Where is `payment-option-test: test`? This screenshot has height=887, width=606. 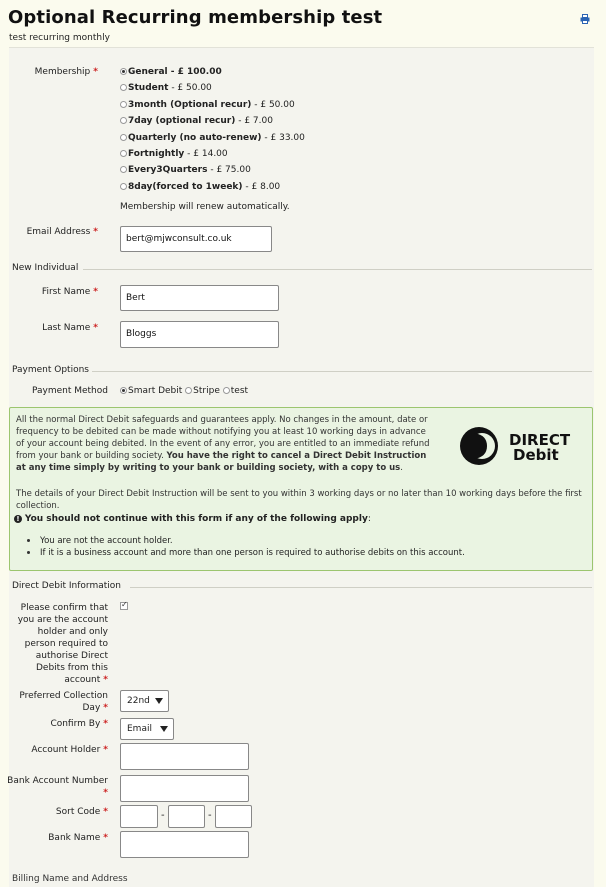
payment-option-test: test is located at coordinates (235, 391).